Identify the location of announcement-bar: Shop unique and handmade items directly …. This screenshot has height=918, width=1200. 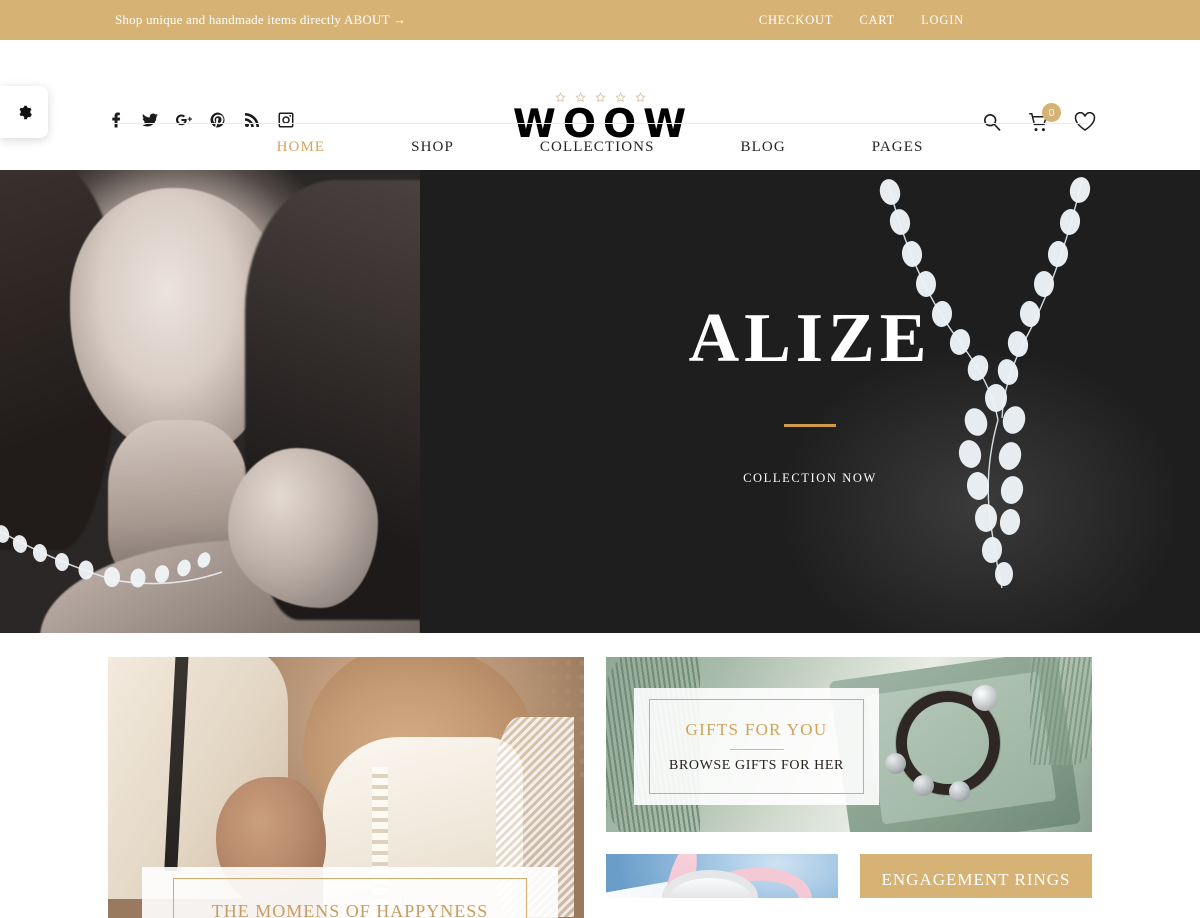
(600, 20).